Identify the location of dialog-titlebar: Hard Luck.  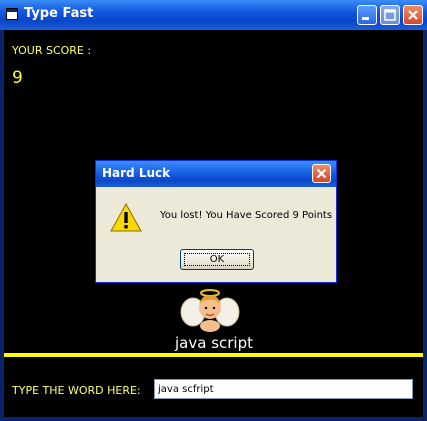
(216, 174).